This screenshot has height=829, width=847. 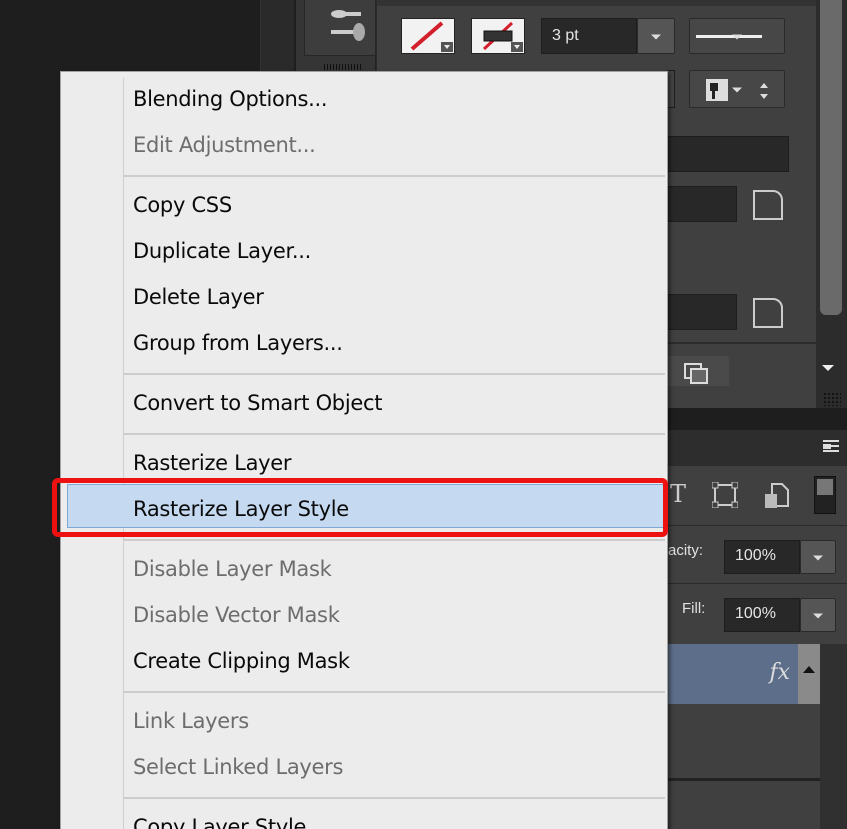 What do you see at coordinates (831, 157) in the screenshot?
I see `scroll-thumb` at bounding box center [831, 157].